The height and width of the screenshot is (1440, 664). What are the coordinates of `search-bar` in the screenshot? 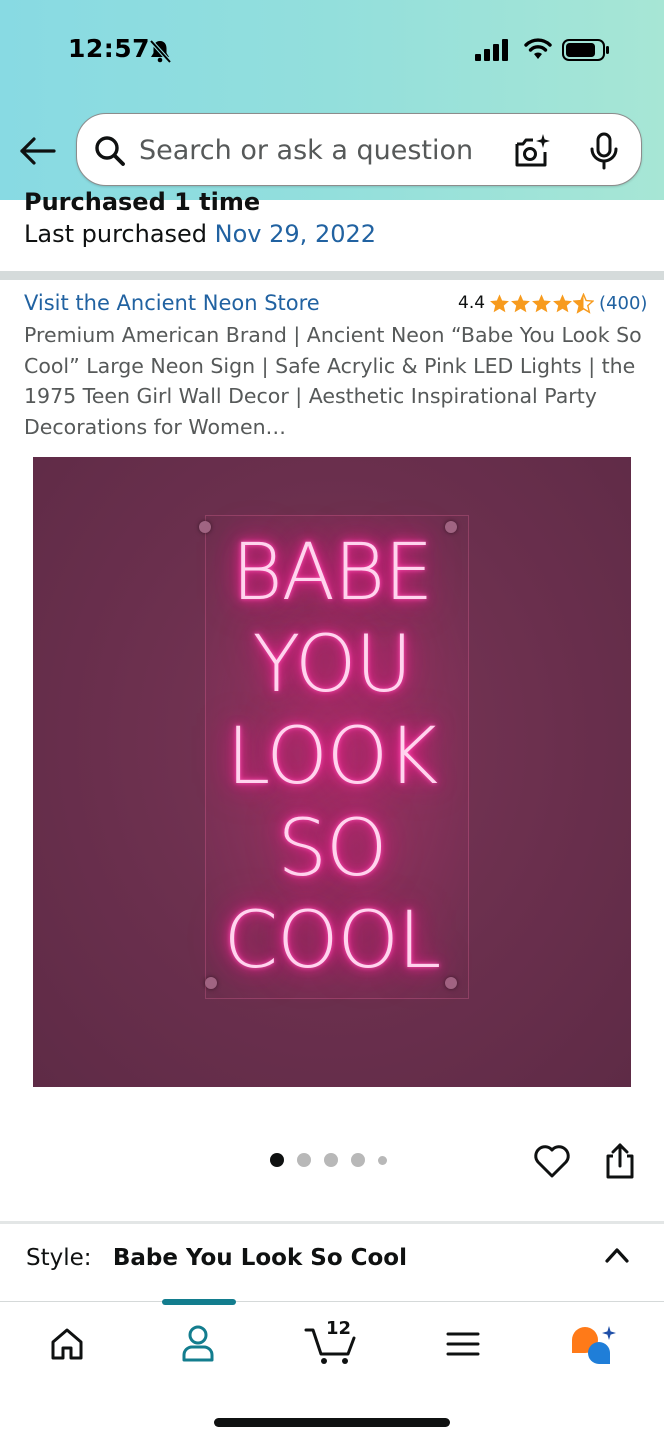 It's located at (359, 149).